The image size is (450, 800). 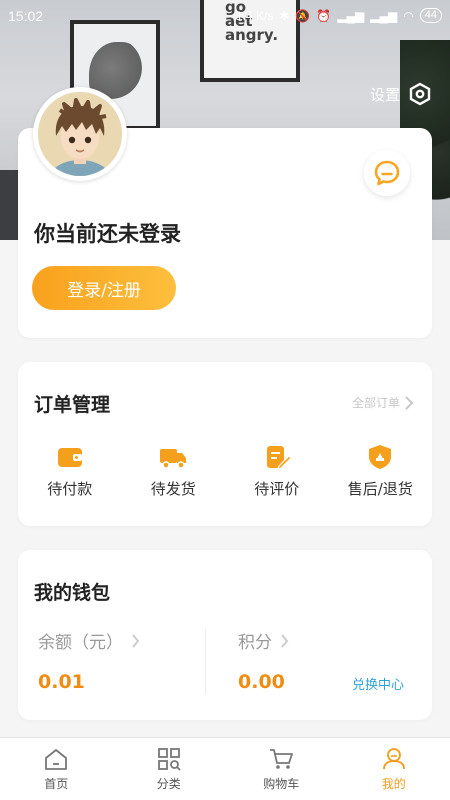 I want to click on tab-category: 分类, so click(x=169, y=769).